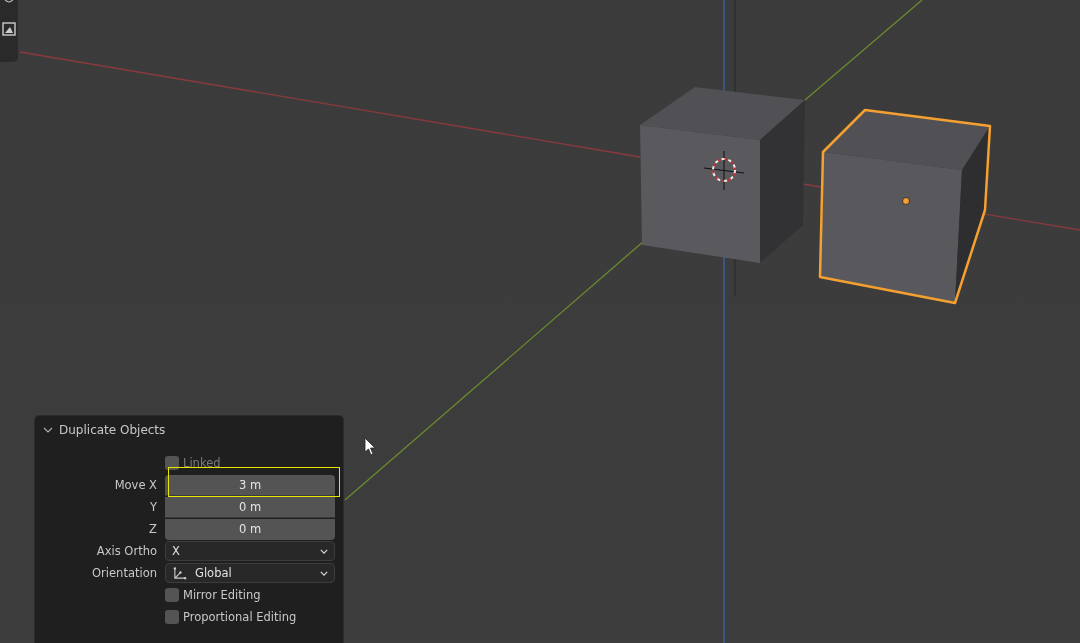  Describe the element at coordinates (724, 170) in the screenshot. I see `3d-cursor-icon` at that location.